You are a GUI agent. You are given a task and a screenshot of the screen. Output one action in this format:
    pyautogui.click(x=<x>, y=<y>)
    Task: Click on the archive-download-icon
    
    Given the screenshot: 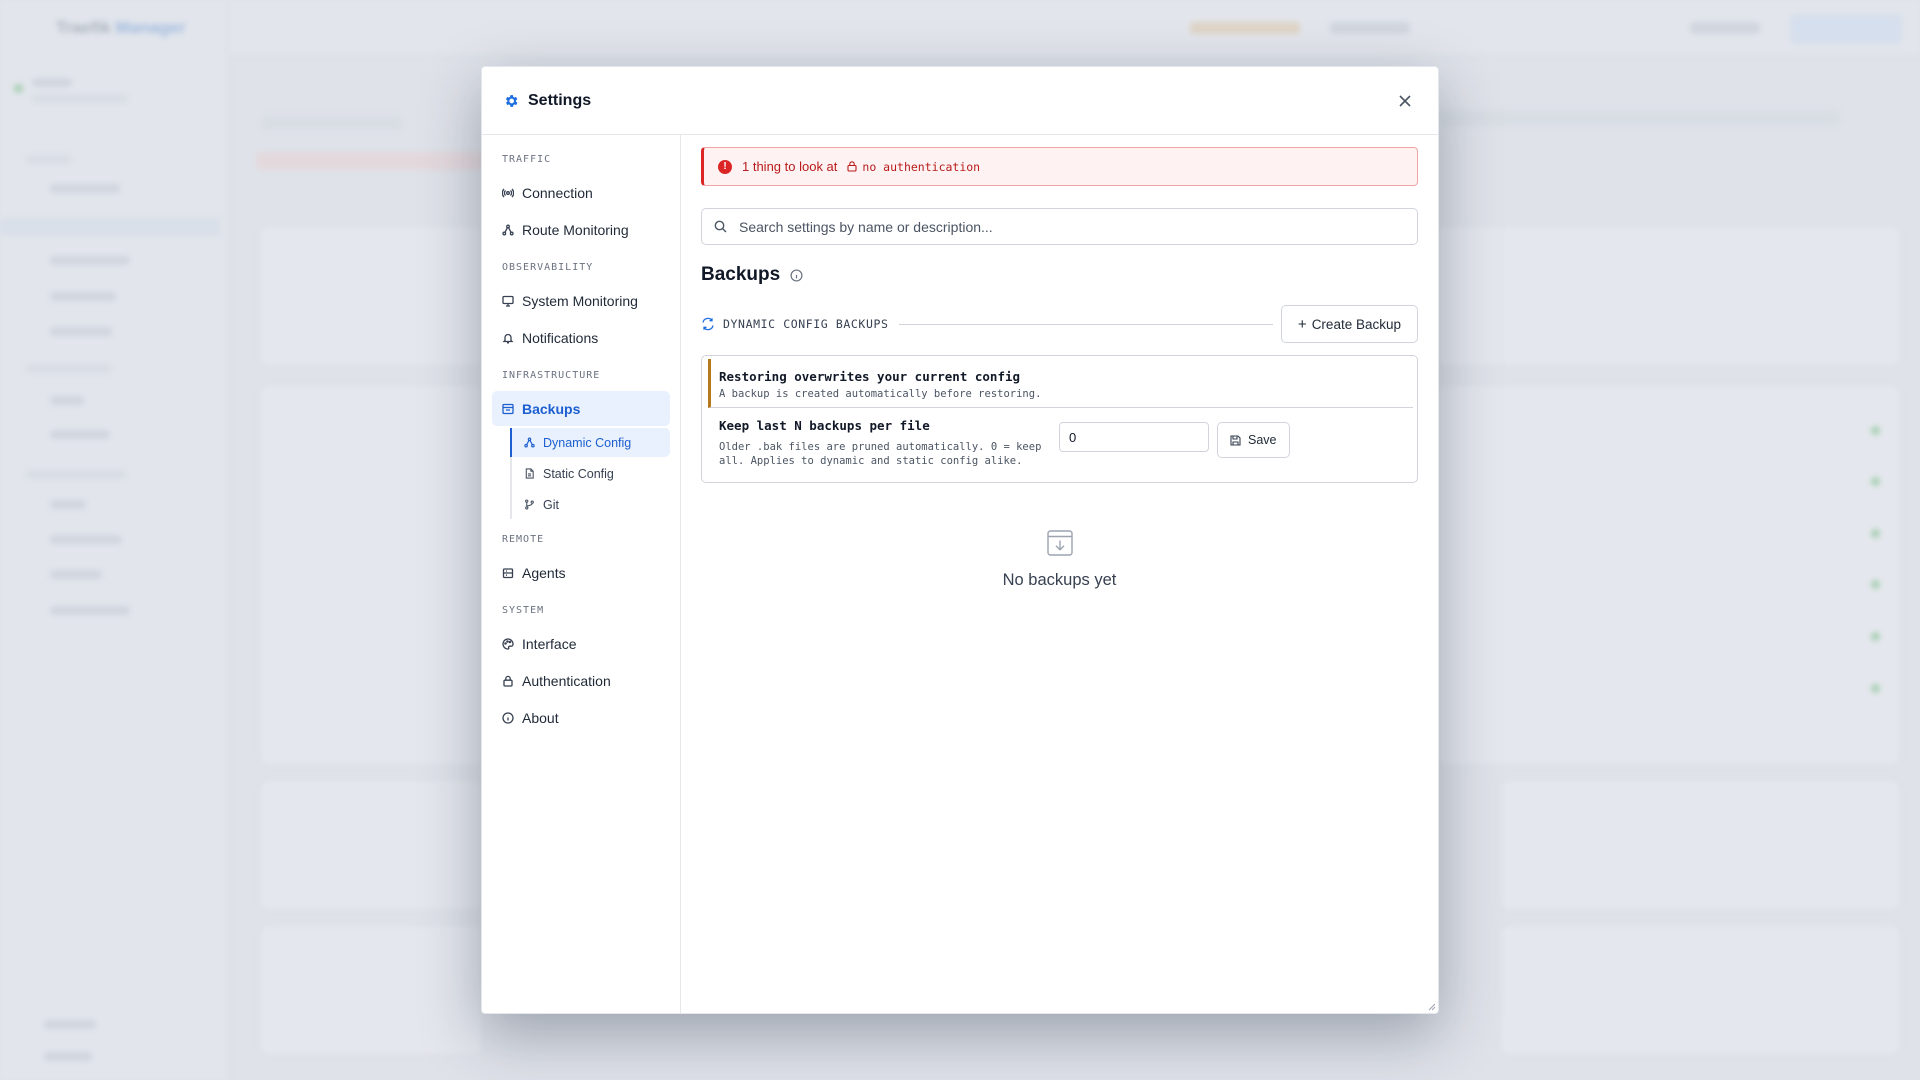 What is the action you would take?
    pyautogui.click(x=1060, y=543)
    